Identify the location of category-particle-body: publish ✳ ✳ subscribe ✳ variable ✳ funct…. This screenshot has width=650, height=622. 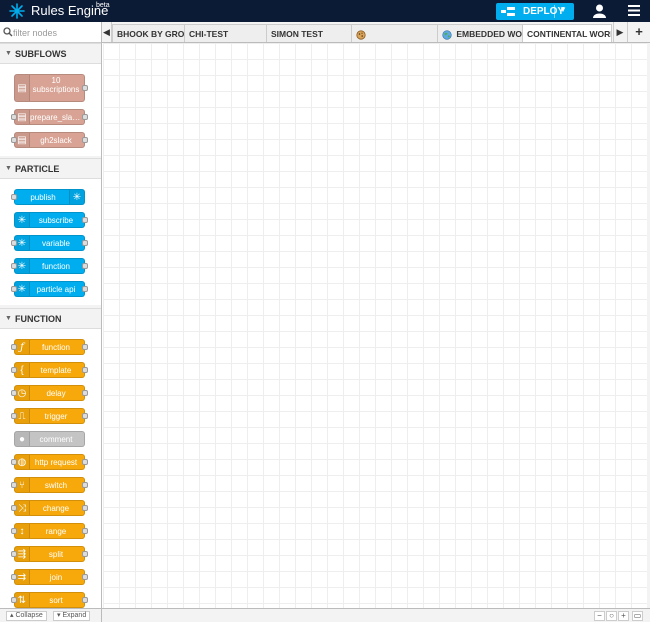
(50, 242).